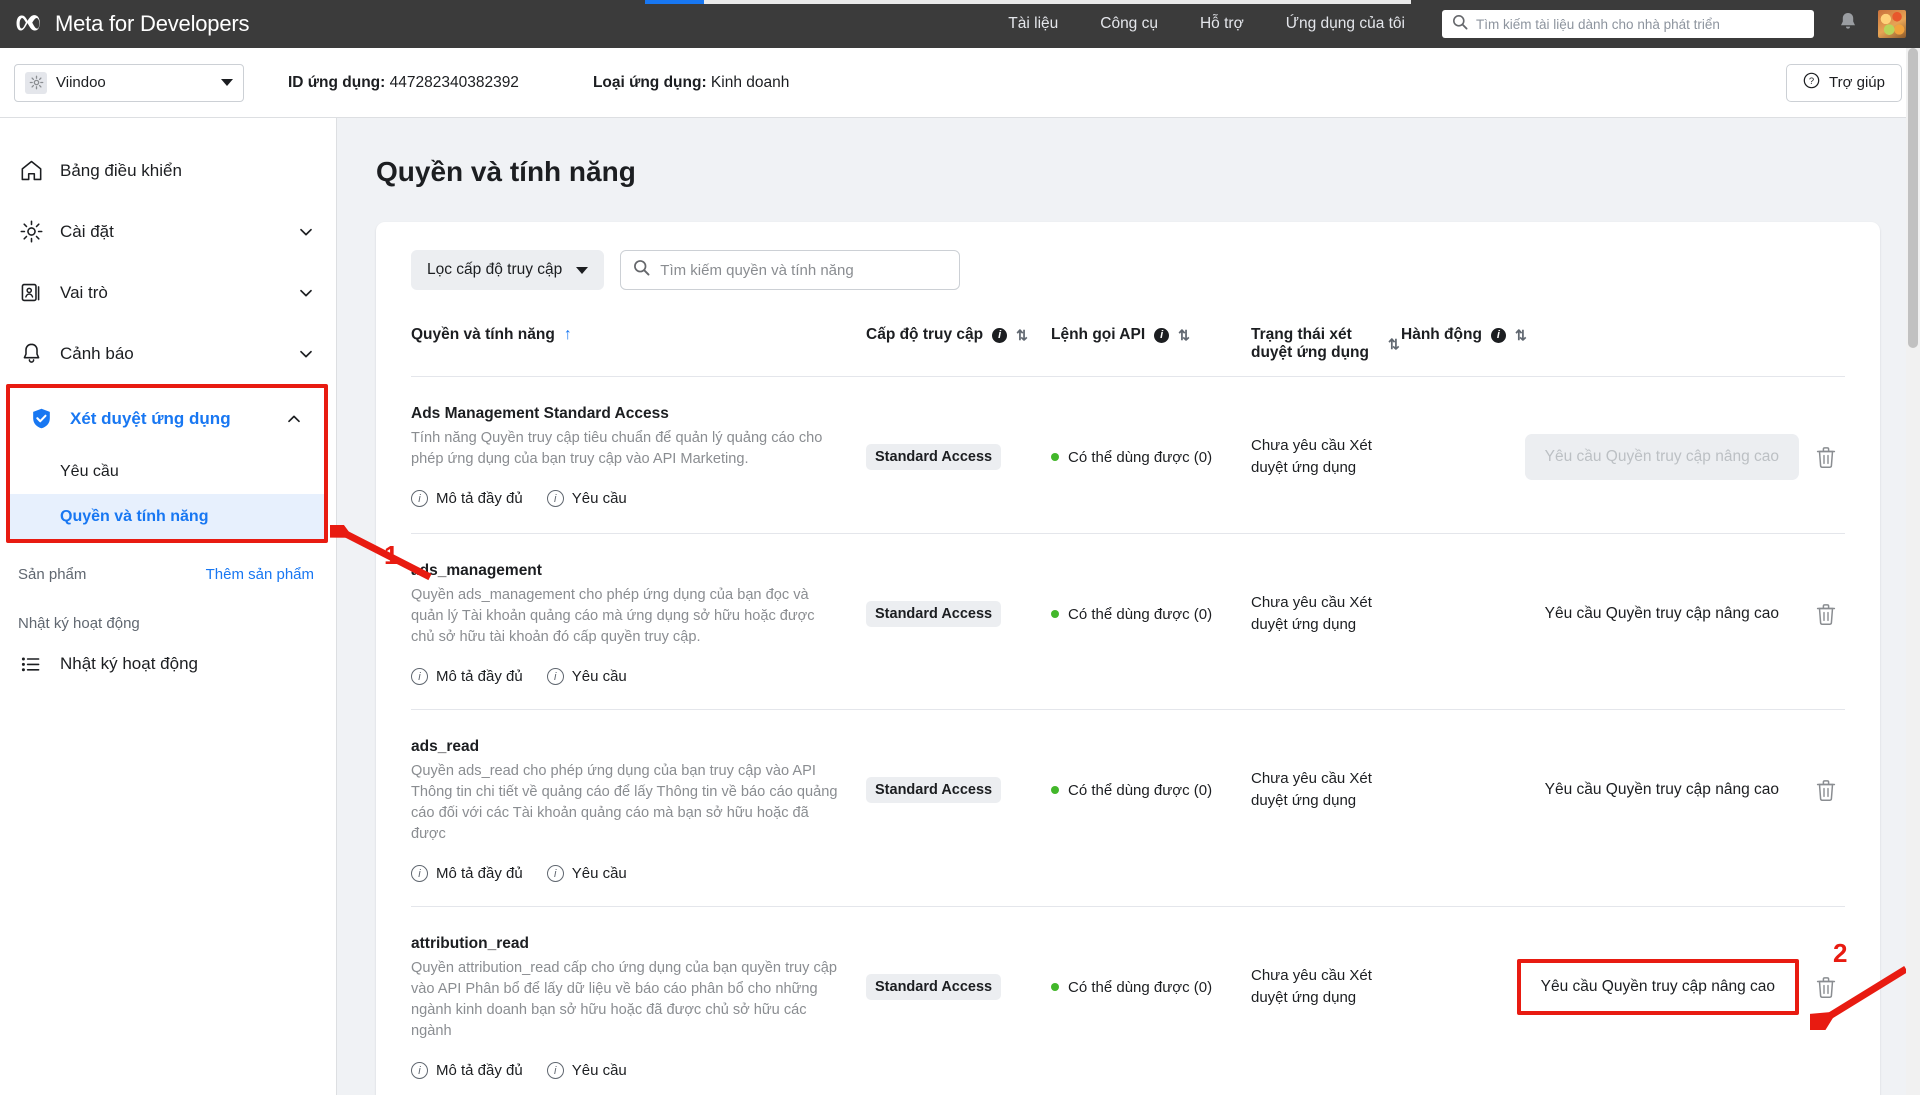 This screenshot has height=1095, width=1920. I want to click on scrollbar-thumb, so click(1913, 198).